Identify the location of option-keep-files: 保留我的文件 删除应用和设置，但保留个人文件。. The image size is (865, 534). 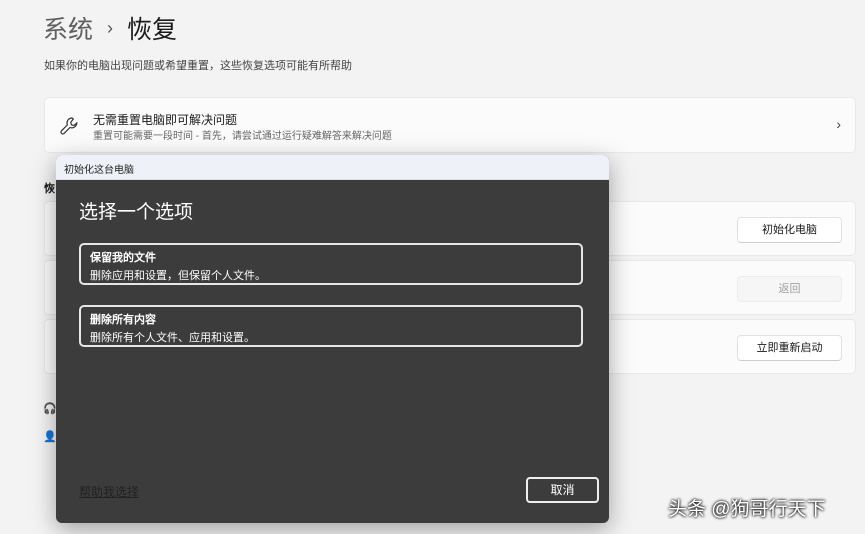
(331, 264).